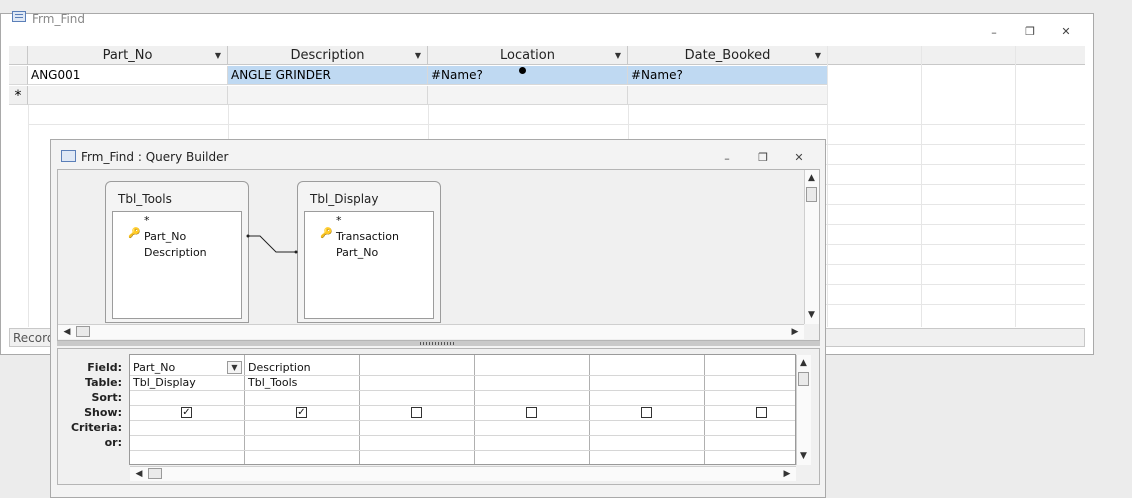 This screenshot has height=498, width=1132. Describe the element at coordinates (1066, 32) in the screenshot. I see `close-button: ✕` at that location.